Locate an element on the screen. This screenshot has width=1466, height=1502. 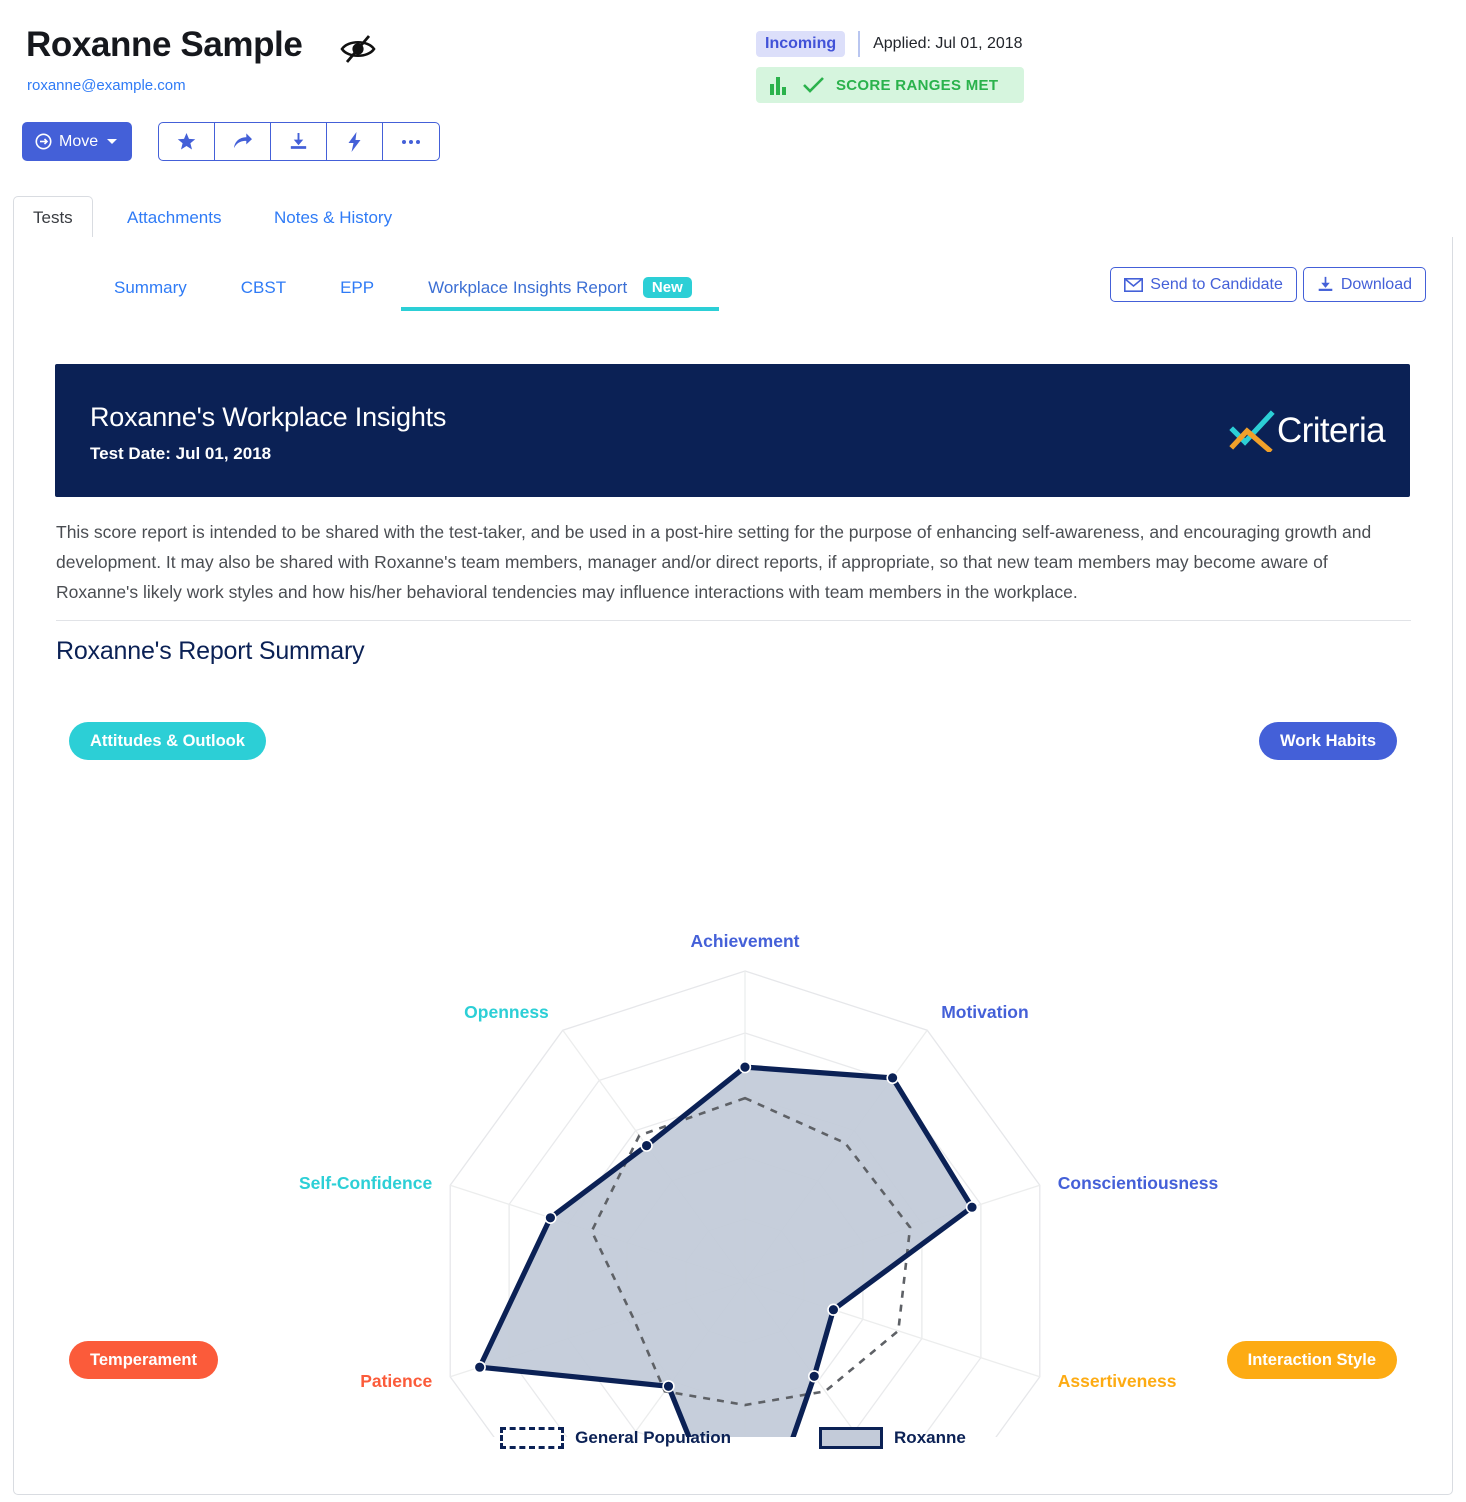
subtab-summary: Summary is located at coordinates (150, 294).